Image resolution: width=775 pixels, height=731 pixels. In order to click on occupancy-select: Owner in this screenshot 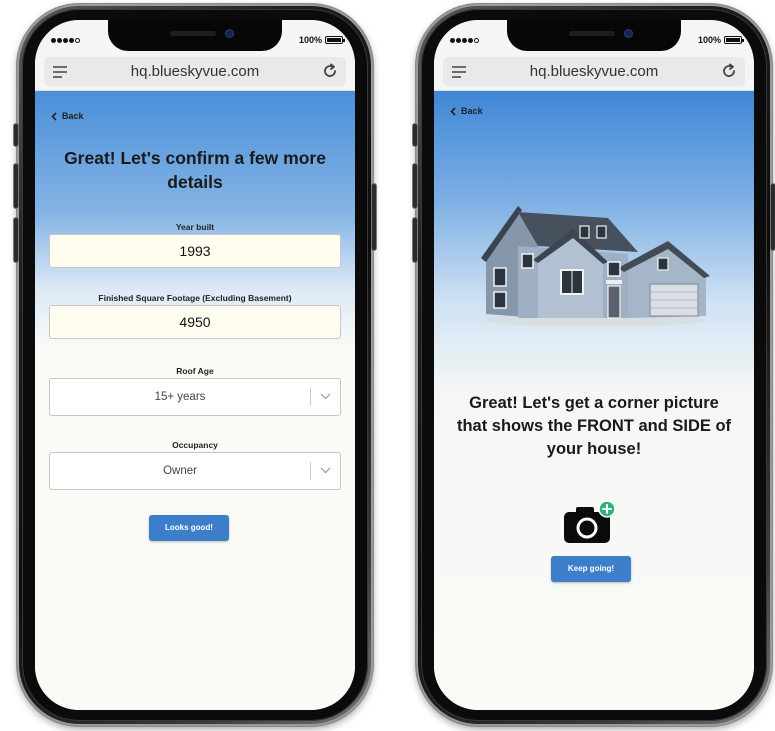, I will do `click(195, 471)`.